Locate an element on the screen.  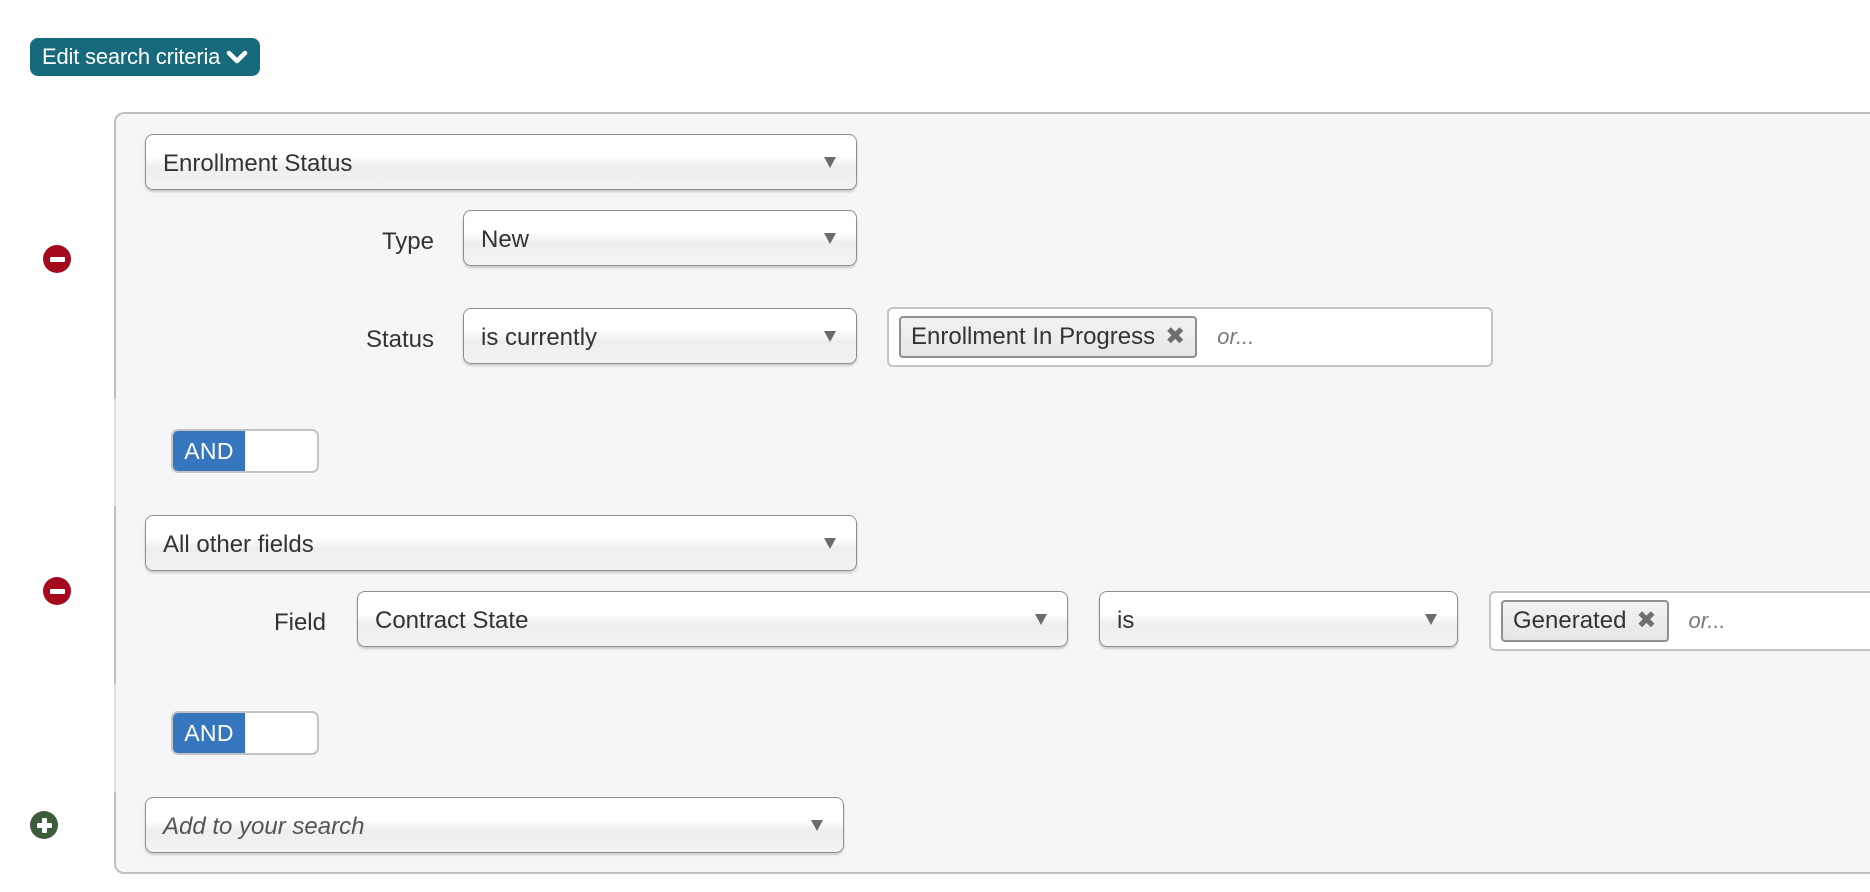
field-values-text-input is located at coordinates (1778, 621).